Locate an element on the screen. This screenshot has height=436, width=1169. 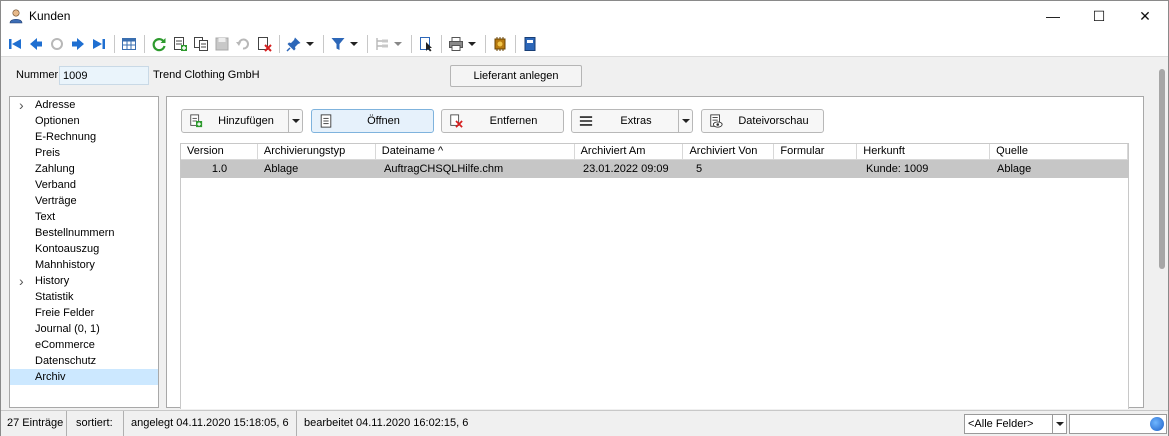
nav-item-label: Journal (0, 1) is located at coordinates (67, 329).